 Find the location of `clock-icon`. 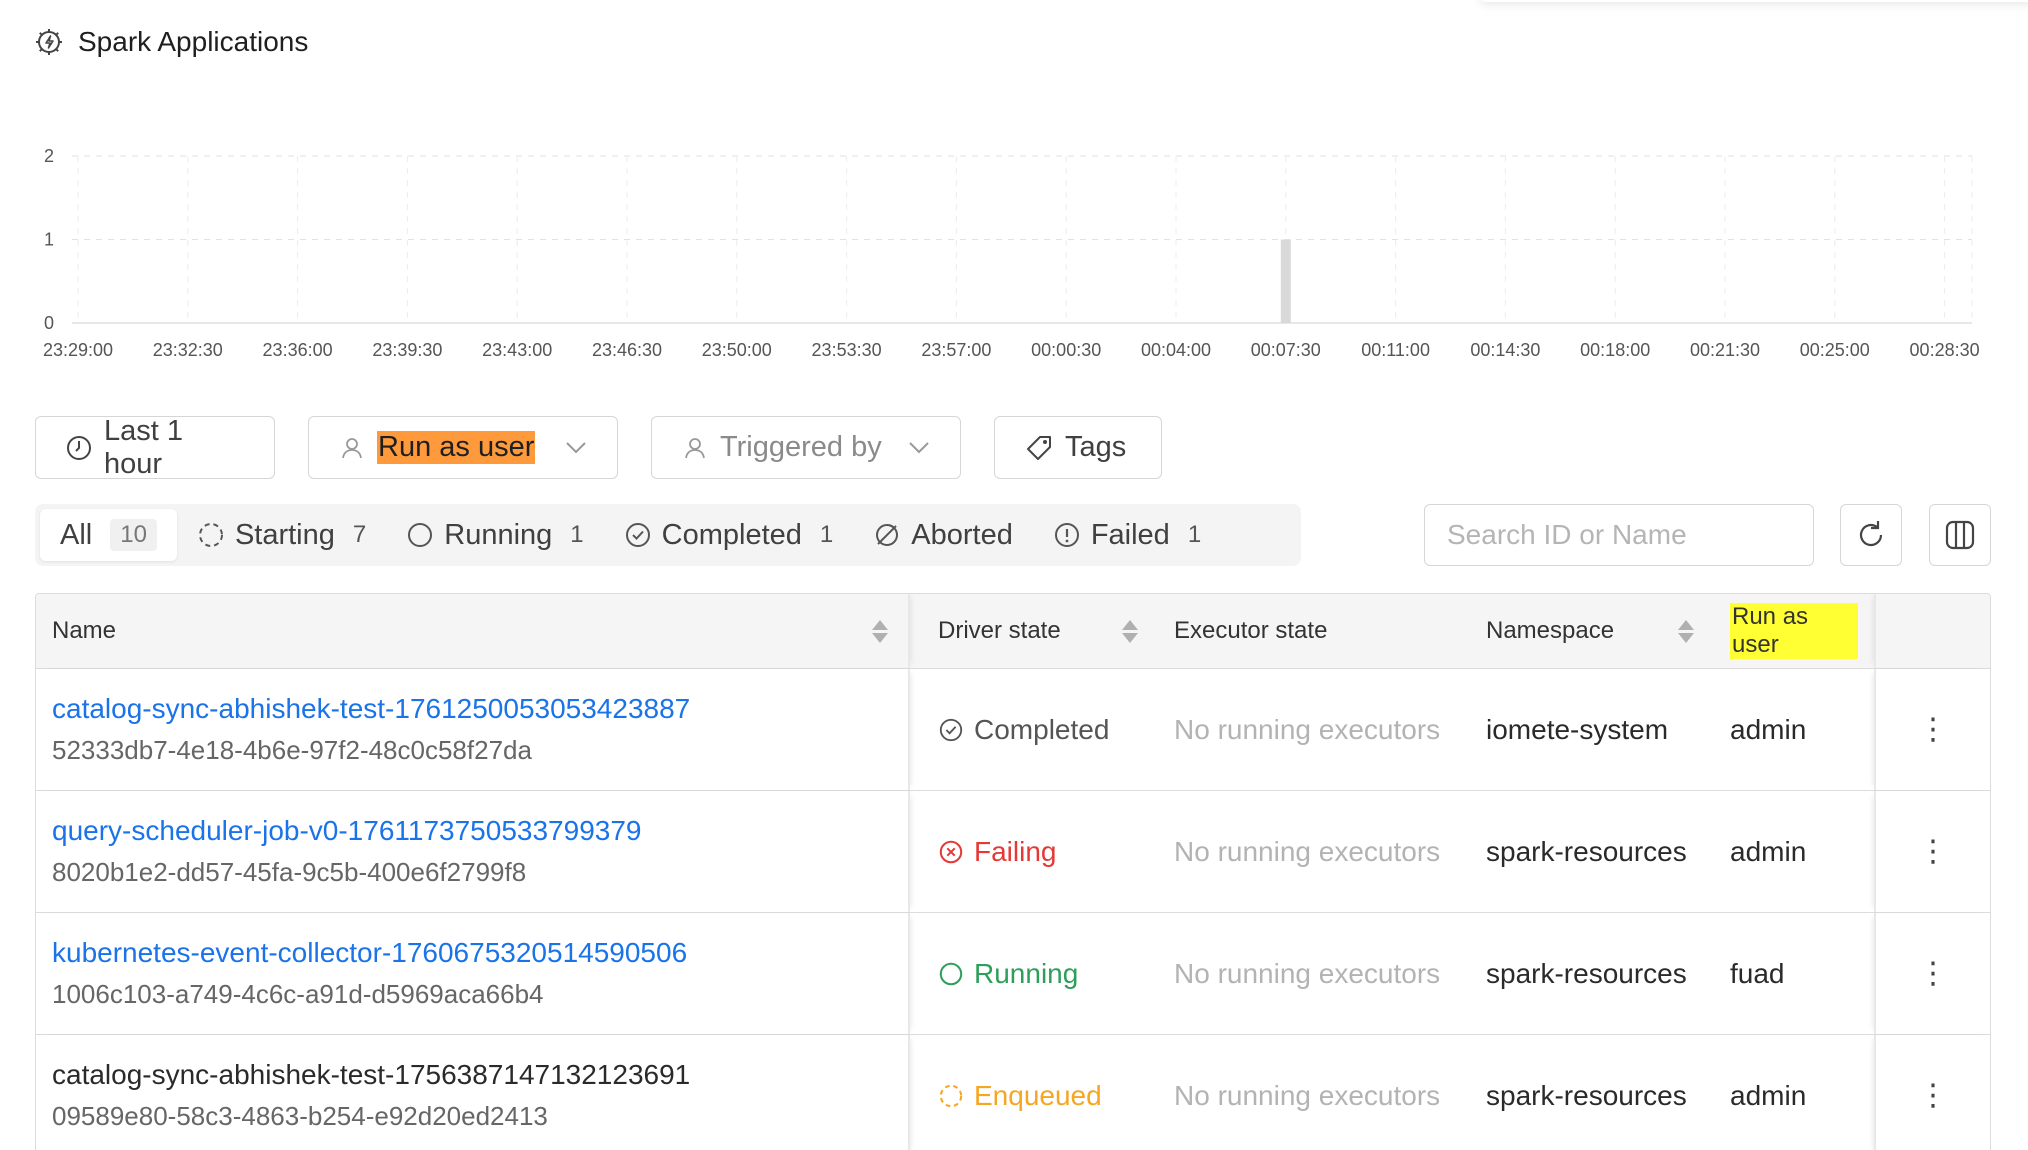

clock-icon is located at coordinates (79, 447).